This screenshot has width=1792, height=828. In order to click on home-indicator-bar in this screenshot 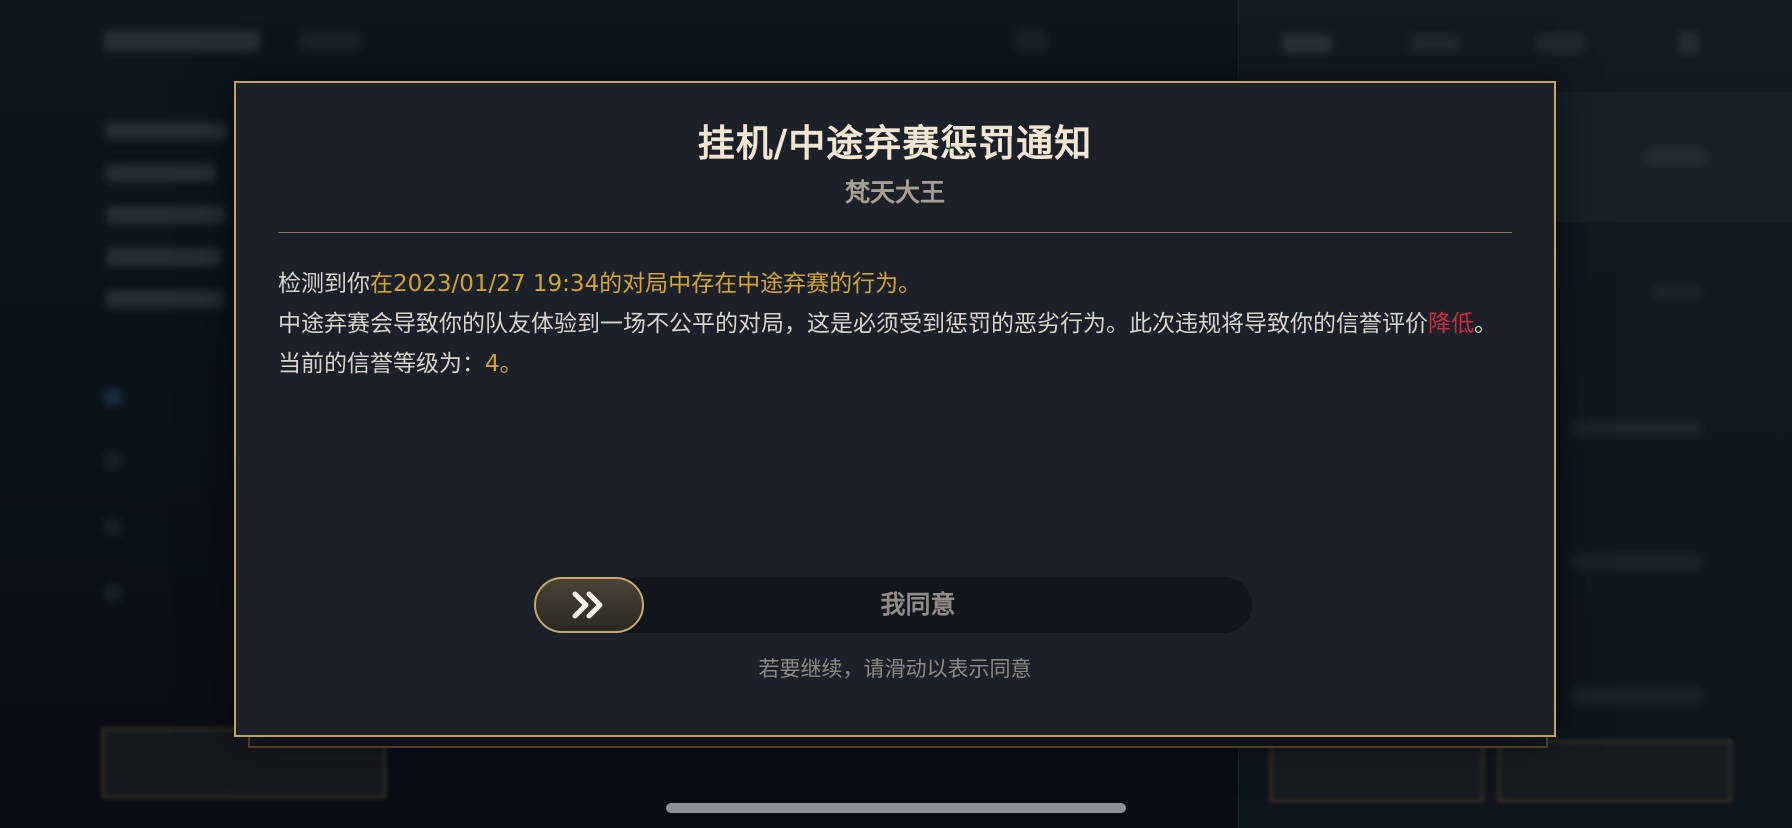, I will do `click(896, 808)`.